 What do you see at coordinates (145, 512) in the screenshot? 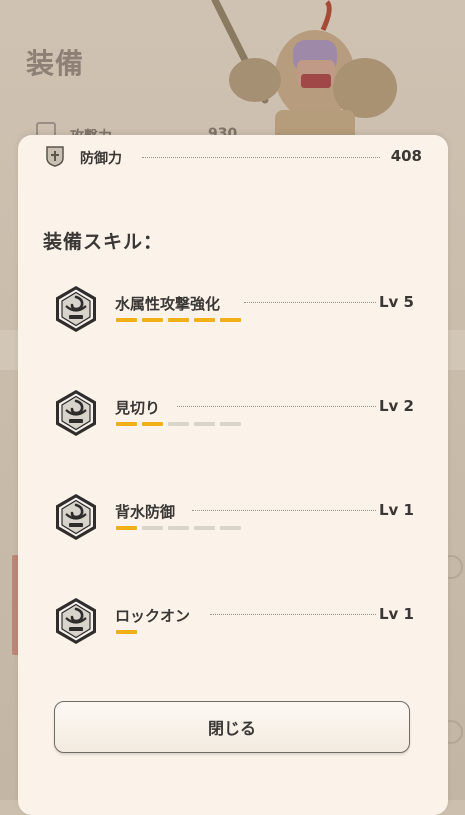
I see `skill-name: 背水防御` at bounding box center [145, 512].